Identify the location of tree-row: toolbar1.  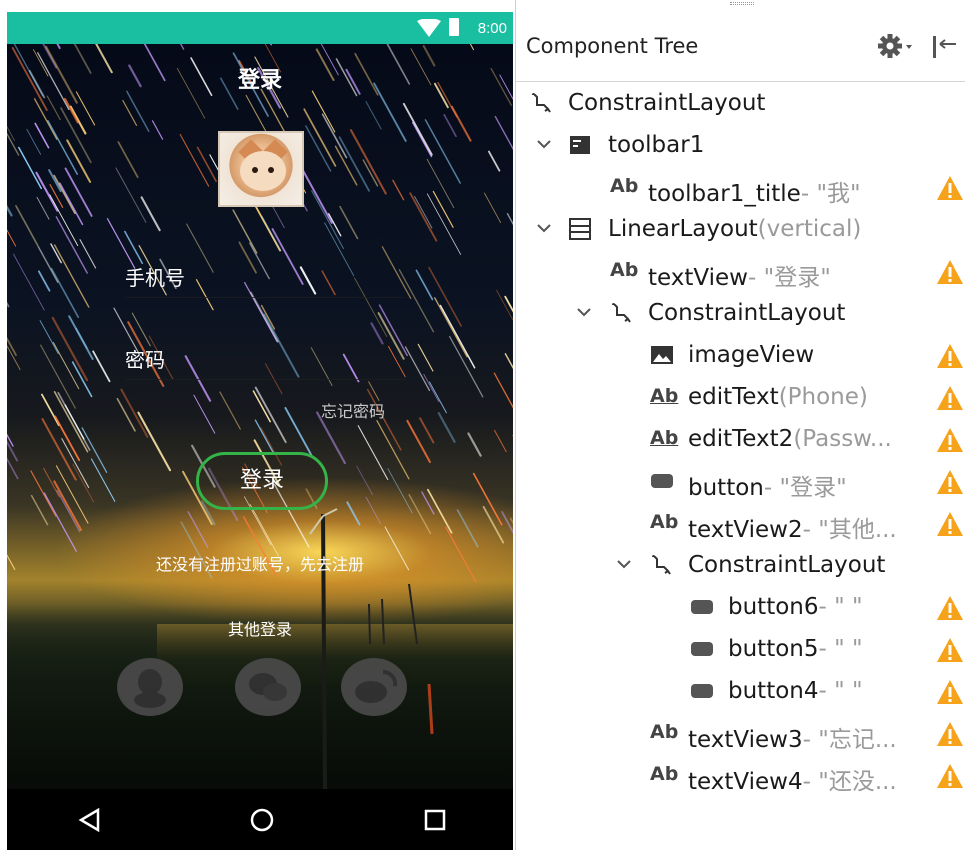
(740, 145).